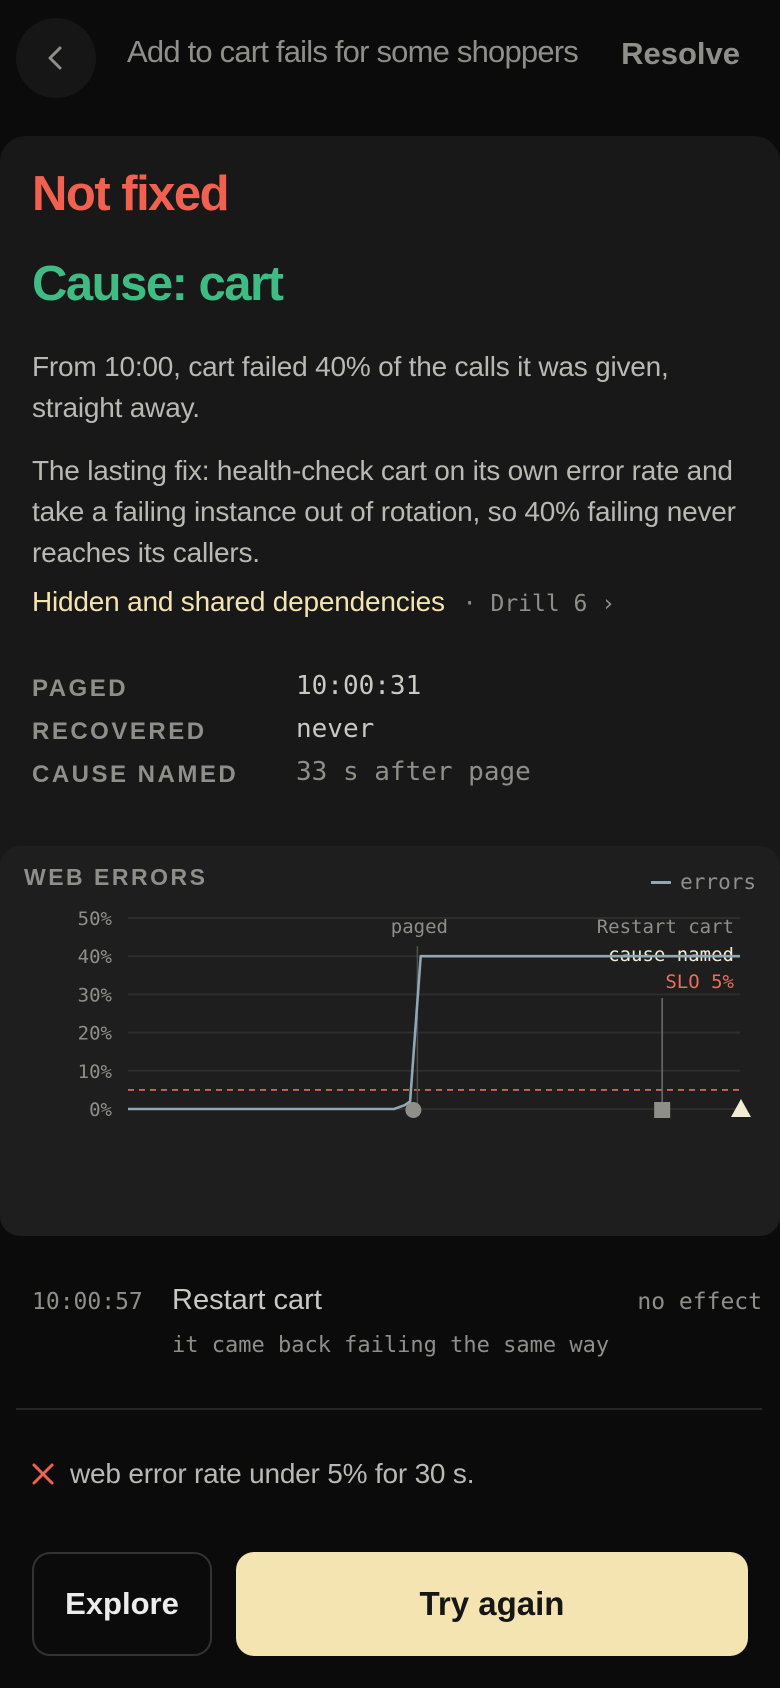  Describe the element at coordinates (95, 995) in the screenshot. I see `y-tick-label: 30%` at that location.